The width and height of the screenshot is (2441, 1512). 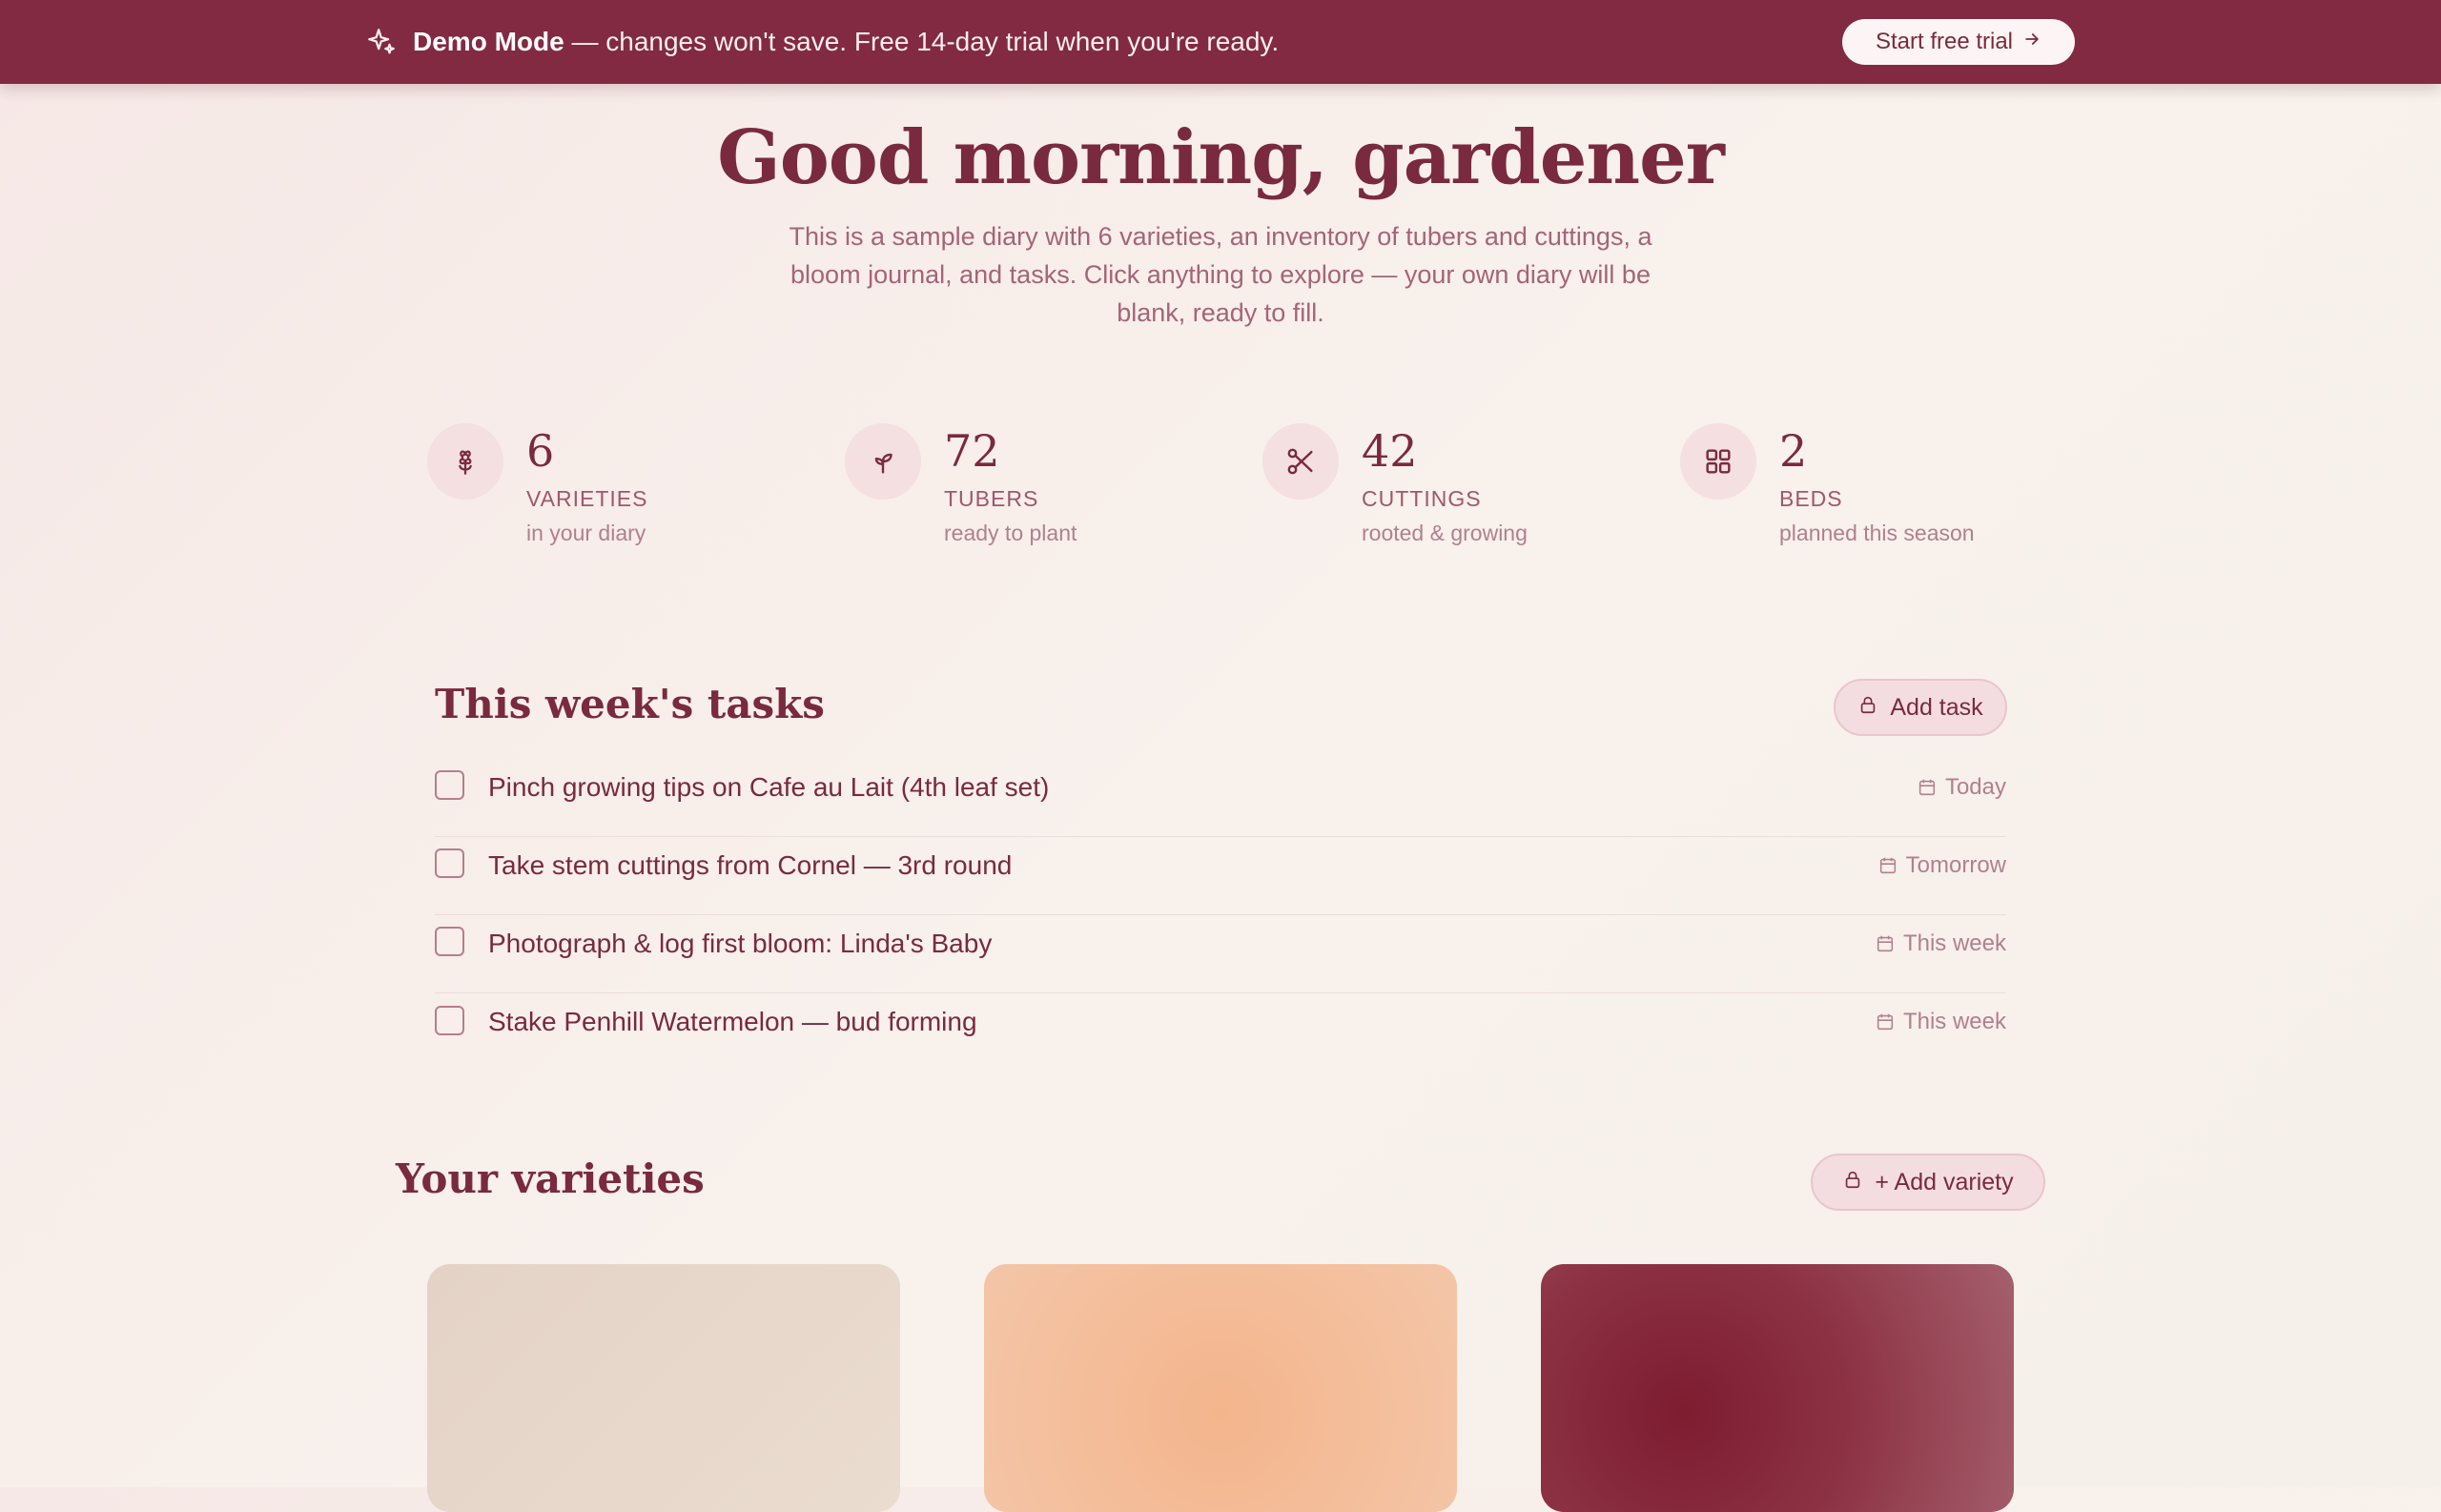 What do you see at coordinates (1975, 787) in the screenshot?
I see `task-due-label: Today` at bounding box center [1975, 787].